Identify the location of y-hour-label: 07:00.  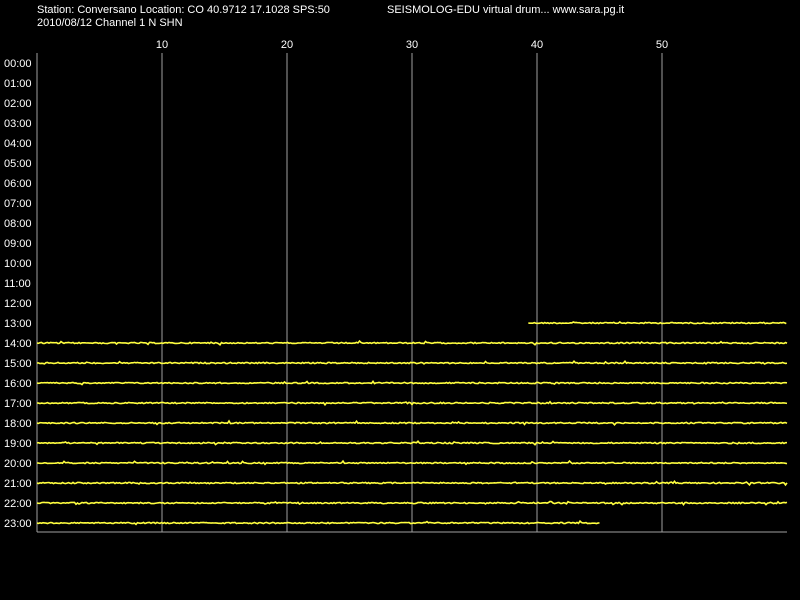
(18, 204).